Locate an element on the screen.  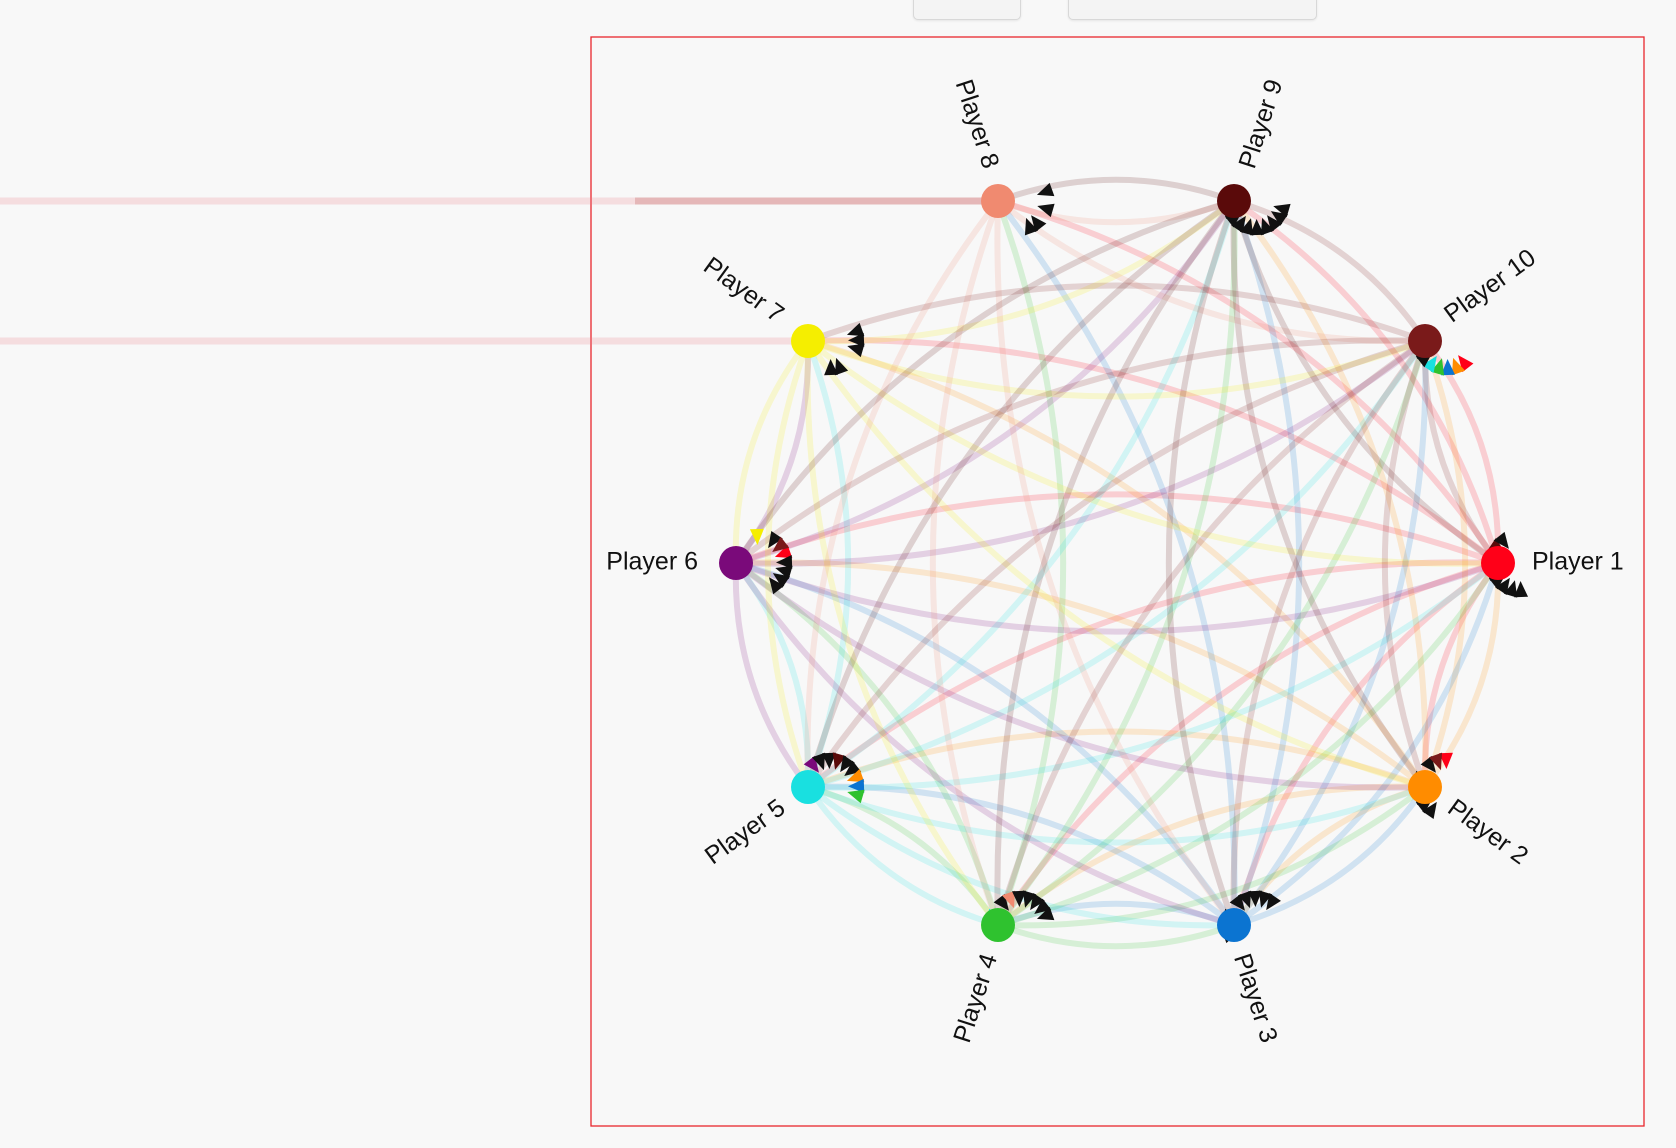
player-label: Player 10 is located at coordinates (1490, 285).